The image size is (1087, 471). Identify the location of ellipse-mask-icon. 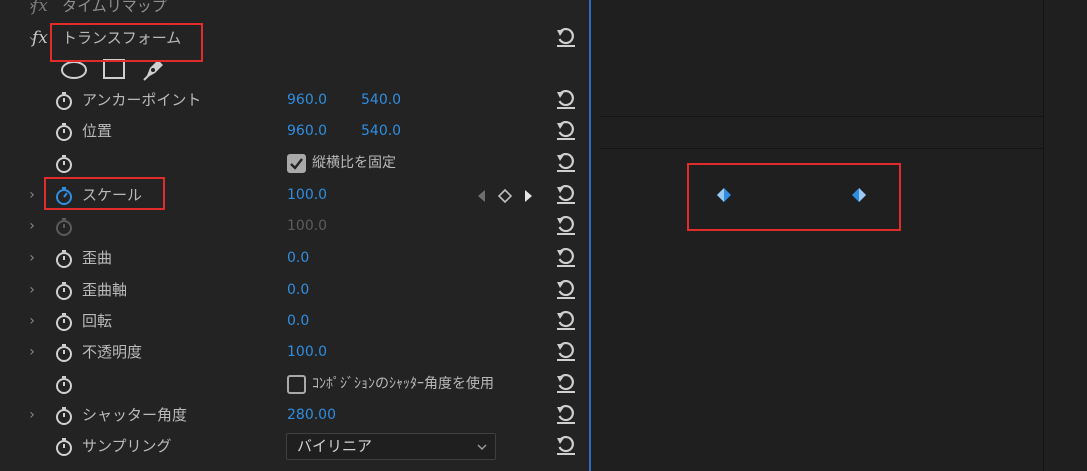
(74, 70).